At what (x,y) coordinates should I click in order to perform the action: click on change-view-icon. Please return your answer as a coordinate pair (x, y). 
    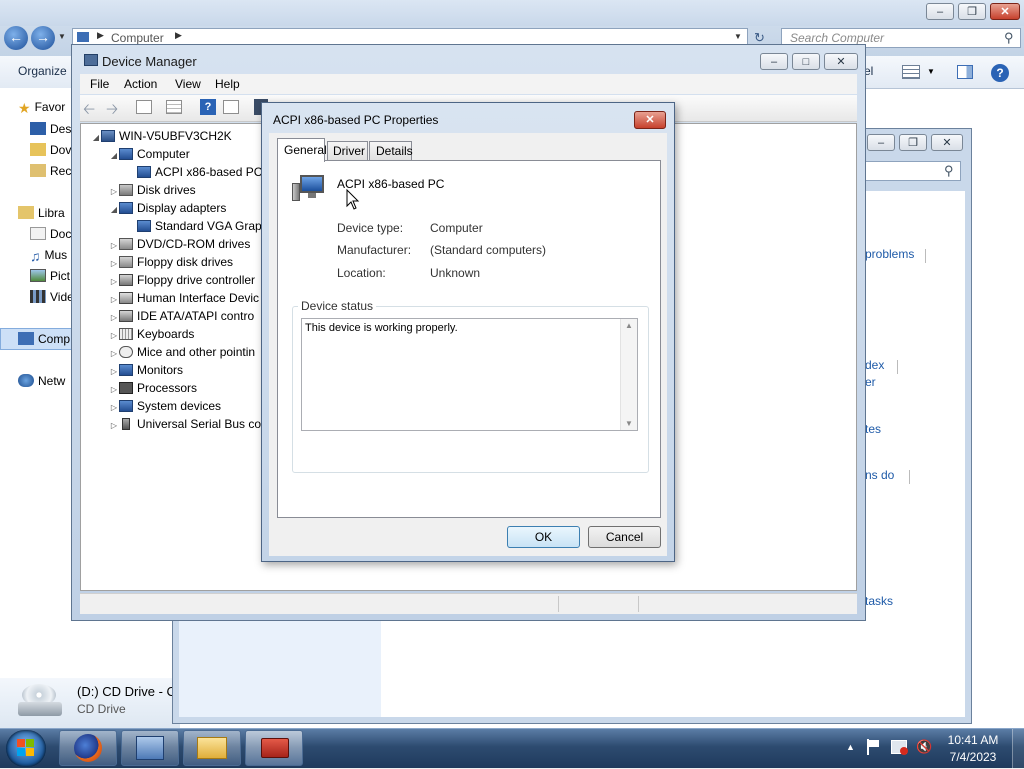
    Looking at the image, I should click on (911, 72).